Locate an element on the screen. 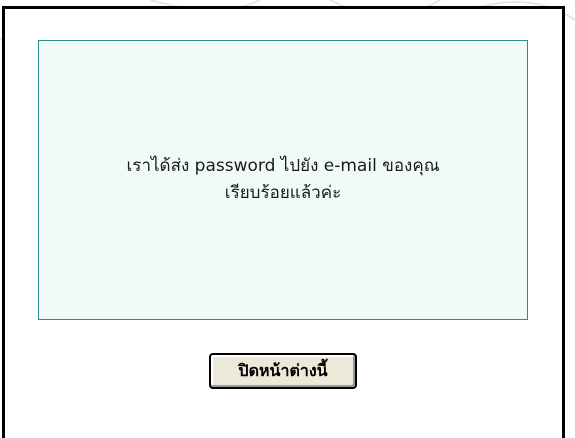 This screenshot has height=438, width=575. close-window-button: ปิดหน้าต่างนี้ is located at coordinates (283, 371).